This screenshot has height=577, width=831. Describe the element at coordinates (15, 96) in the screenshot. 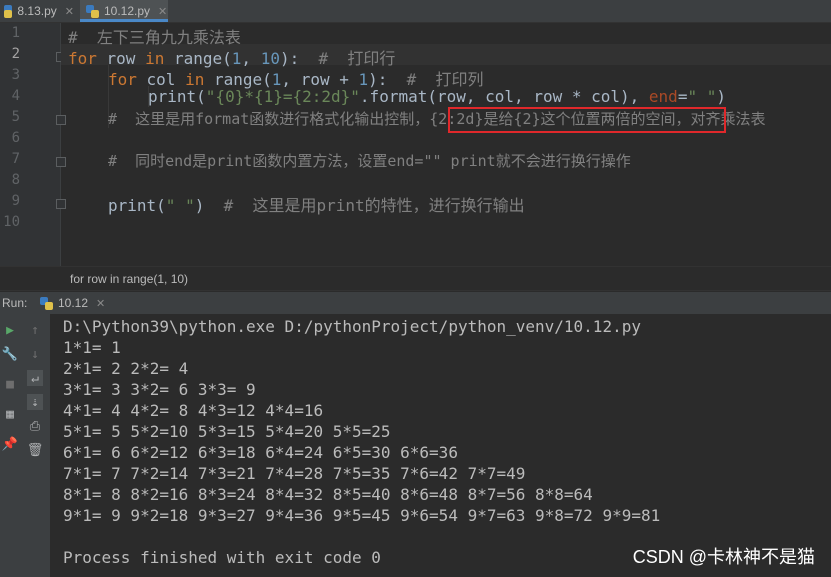

I see `line-number: 4` at that location.